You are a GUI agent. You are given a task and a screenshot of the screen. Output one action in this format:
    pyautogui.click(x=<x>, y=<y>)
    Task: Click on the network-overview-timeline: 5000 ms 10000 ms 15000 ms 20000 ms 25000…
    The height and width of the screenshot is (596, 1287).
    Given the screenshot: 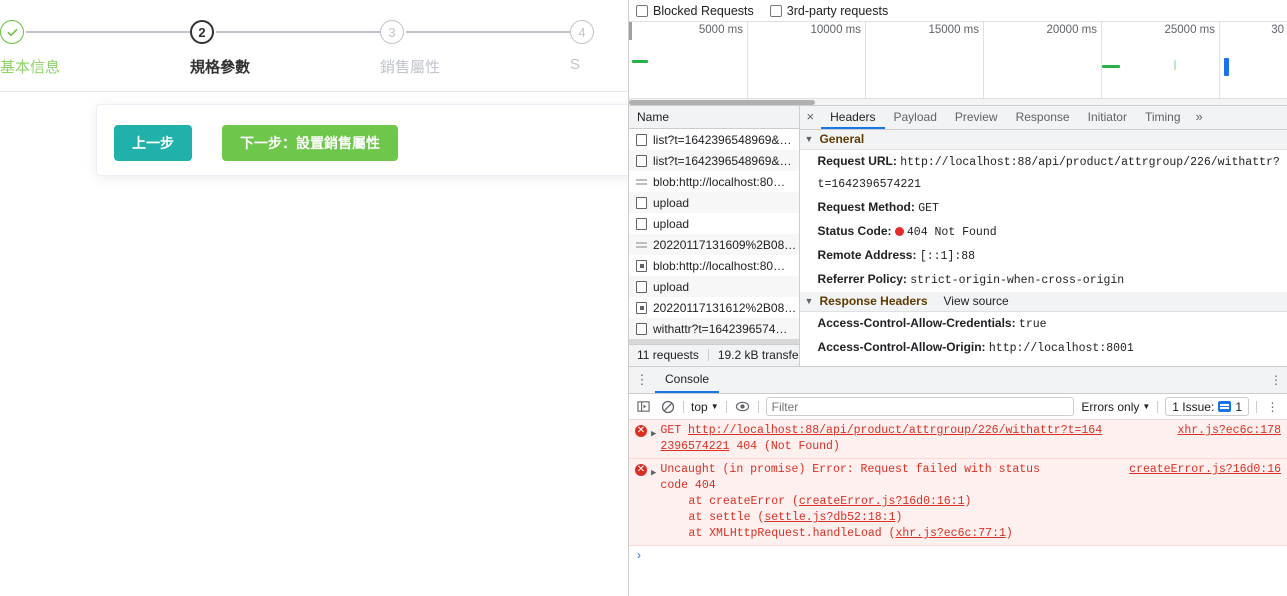 What is the action you would take?
    pyautogui.click(x=958, y=64)
    